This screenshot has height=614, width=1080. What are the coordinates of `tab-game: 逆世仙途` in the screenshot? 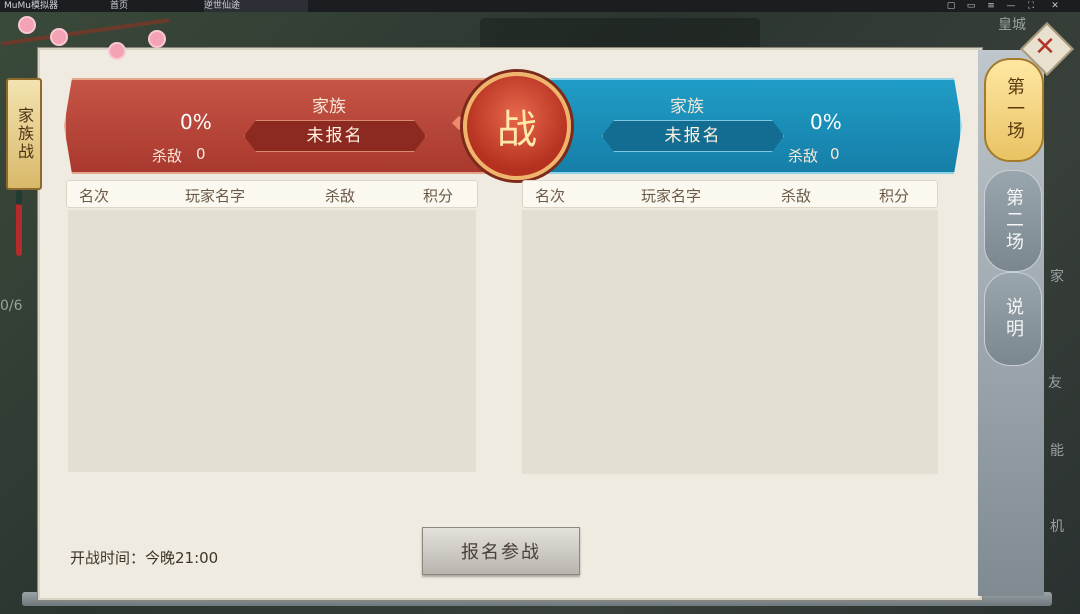 It's located at (256, 6).